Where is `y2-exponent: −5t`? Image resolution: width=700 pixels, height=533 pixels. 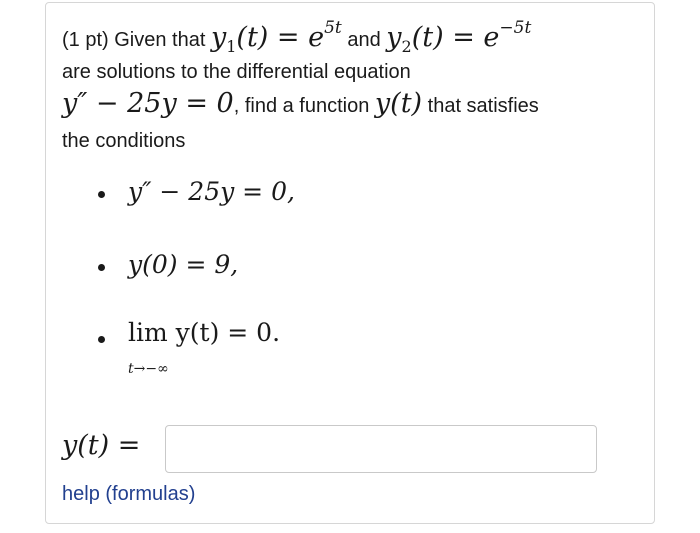
y2-exponent: −5t is located at coordinates (515, 28).